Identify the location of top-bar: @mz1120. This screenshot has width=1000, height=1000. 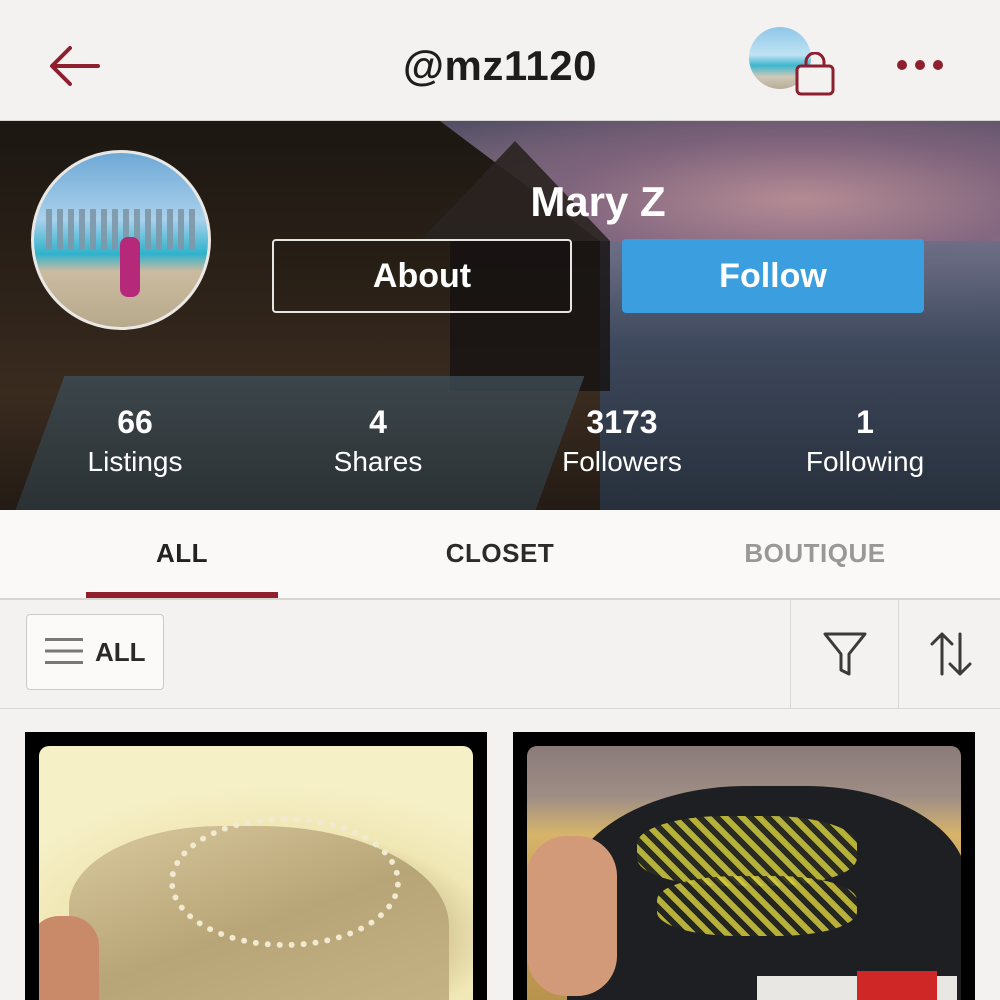
(500, 60).